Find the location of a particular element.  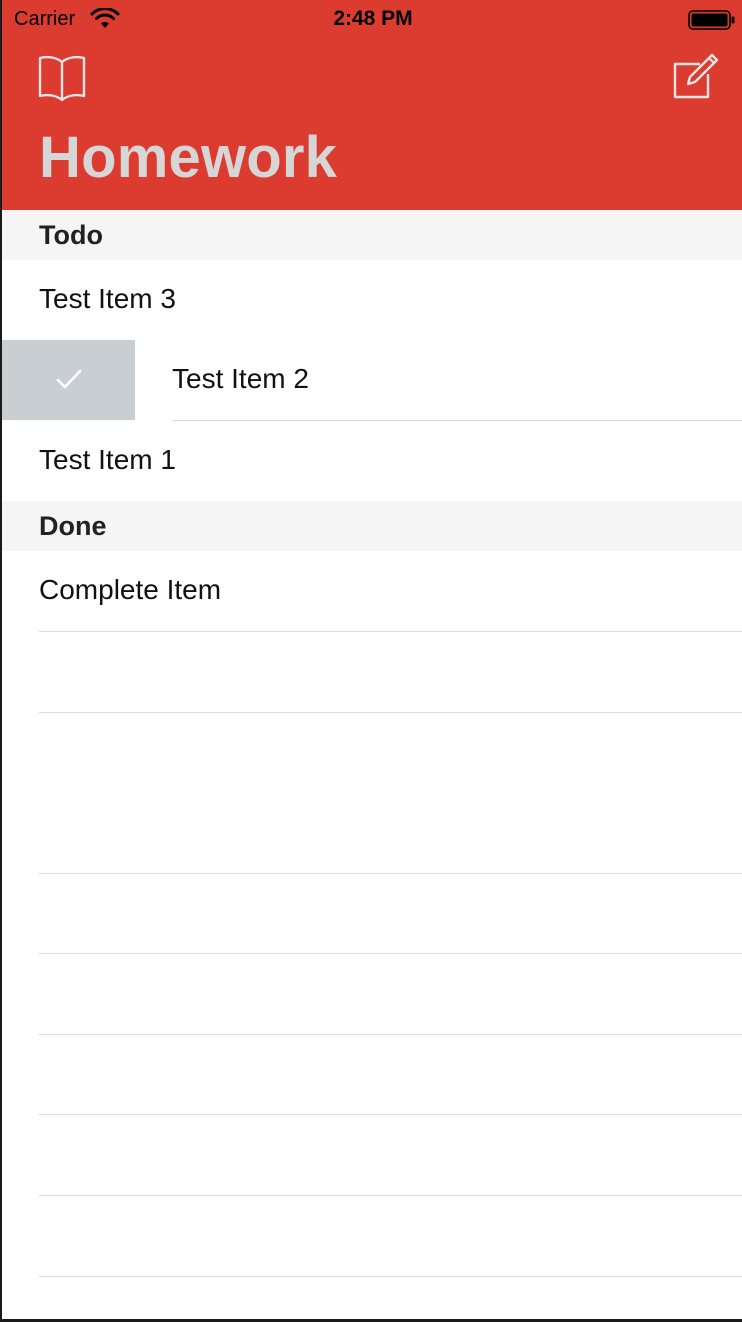

status-bar: Carrier 2:48 PM is located at coordinates (372, 20).